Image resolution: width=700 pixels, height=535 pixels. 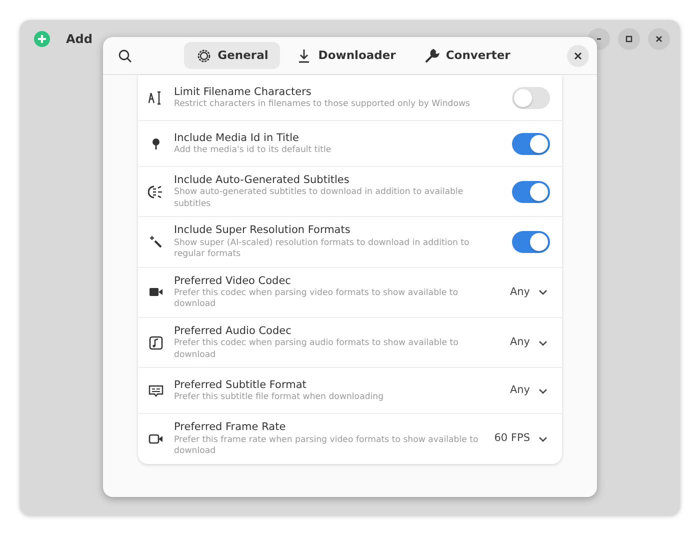 I want to click on tab: Converter, so click(x=467, y=56).